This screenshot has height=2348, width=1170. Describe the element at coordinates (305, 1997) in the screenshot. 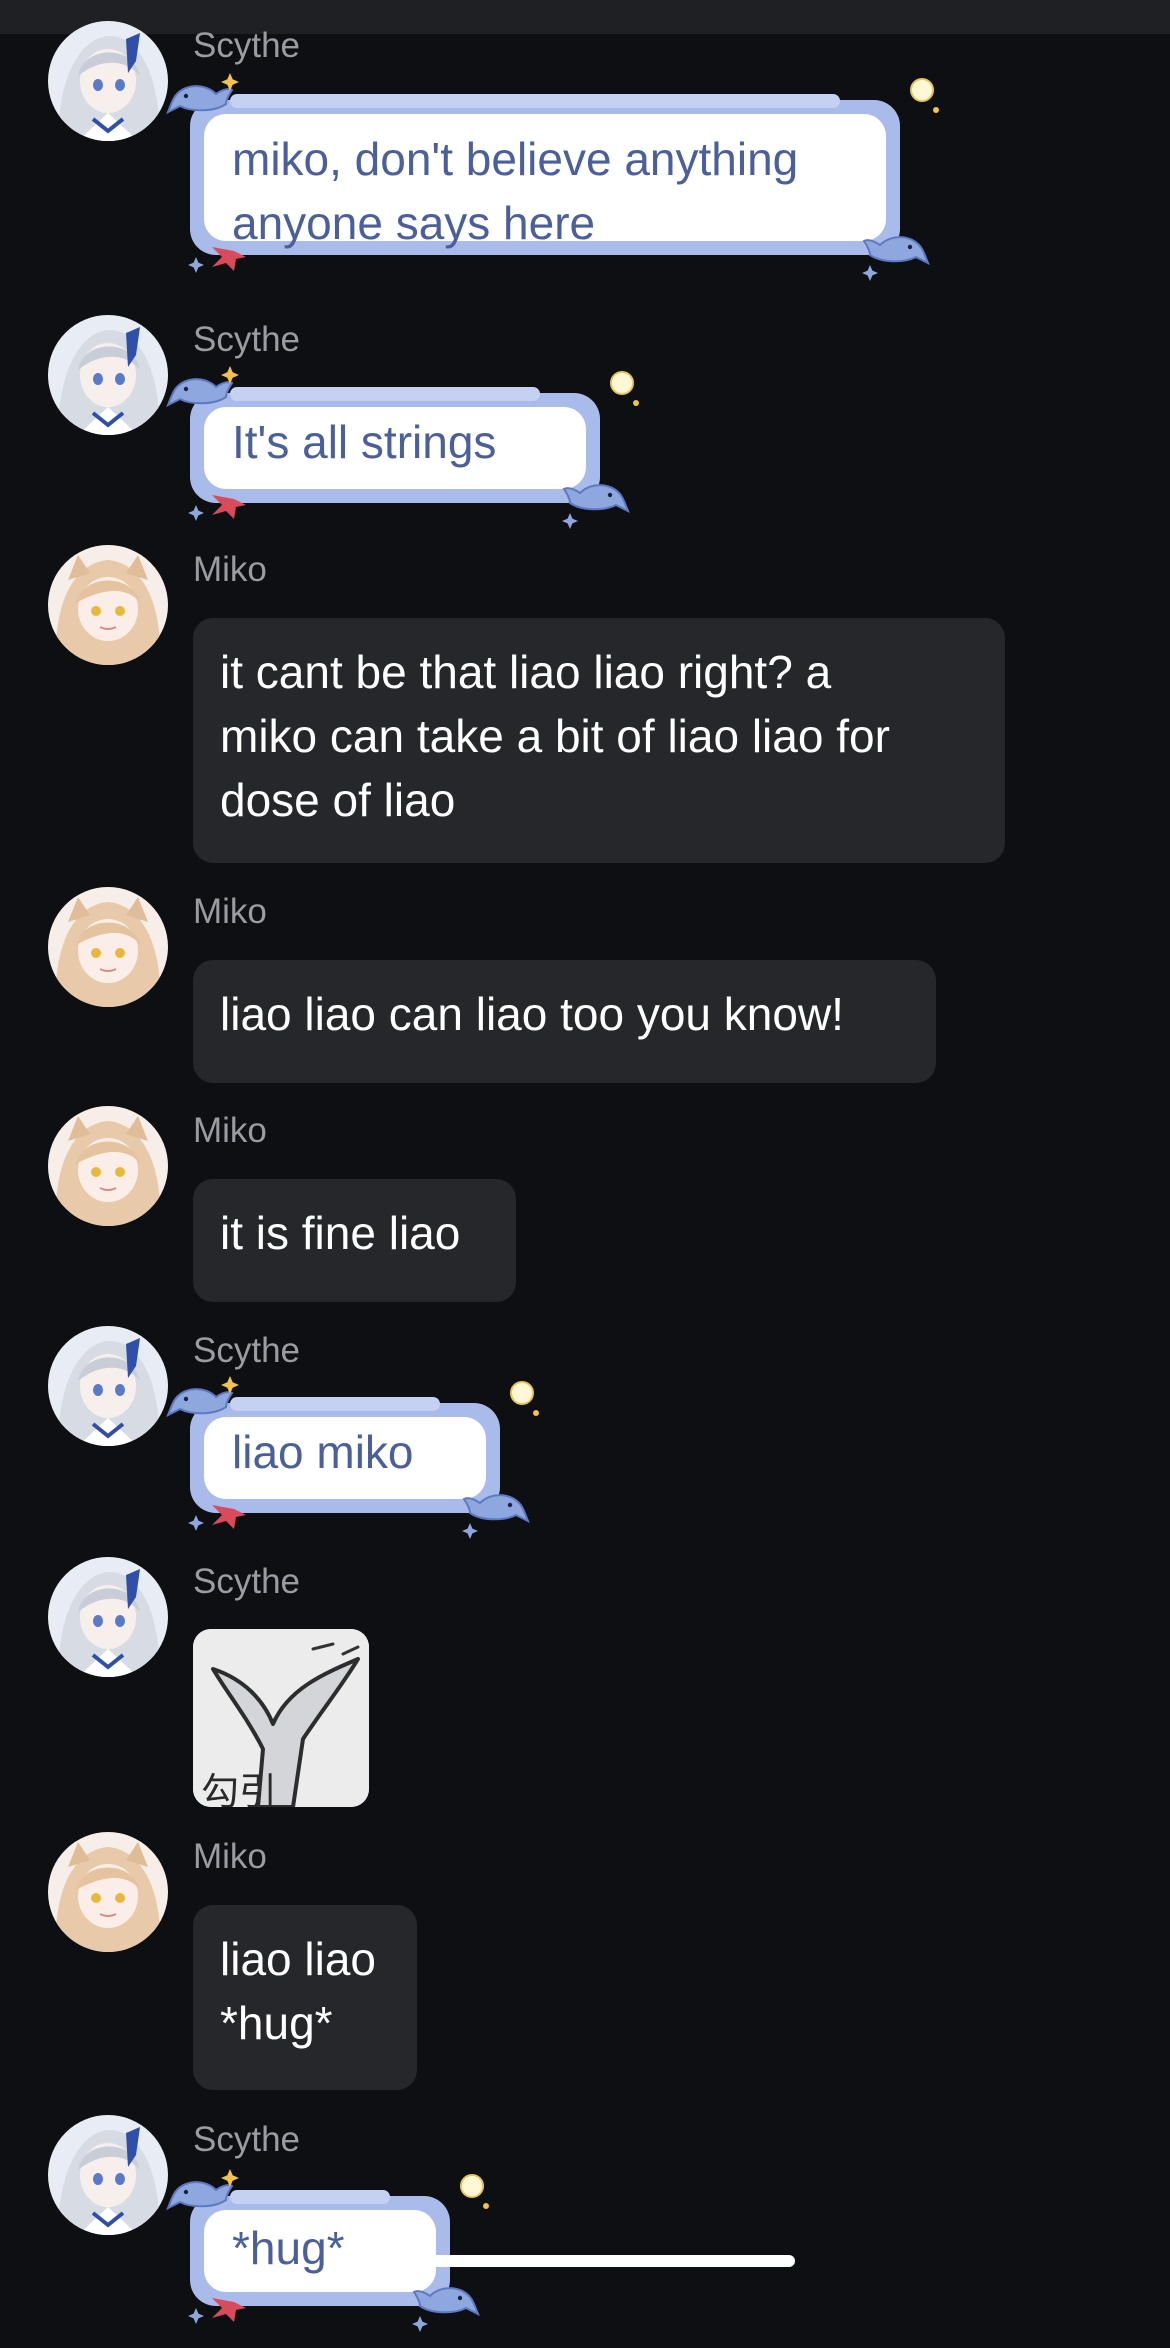

I see `message-bubble: liao liao *hug*` at that location.